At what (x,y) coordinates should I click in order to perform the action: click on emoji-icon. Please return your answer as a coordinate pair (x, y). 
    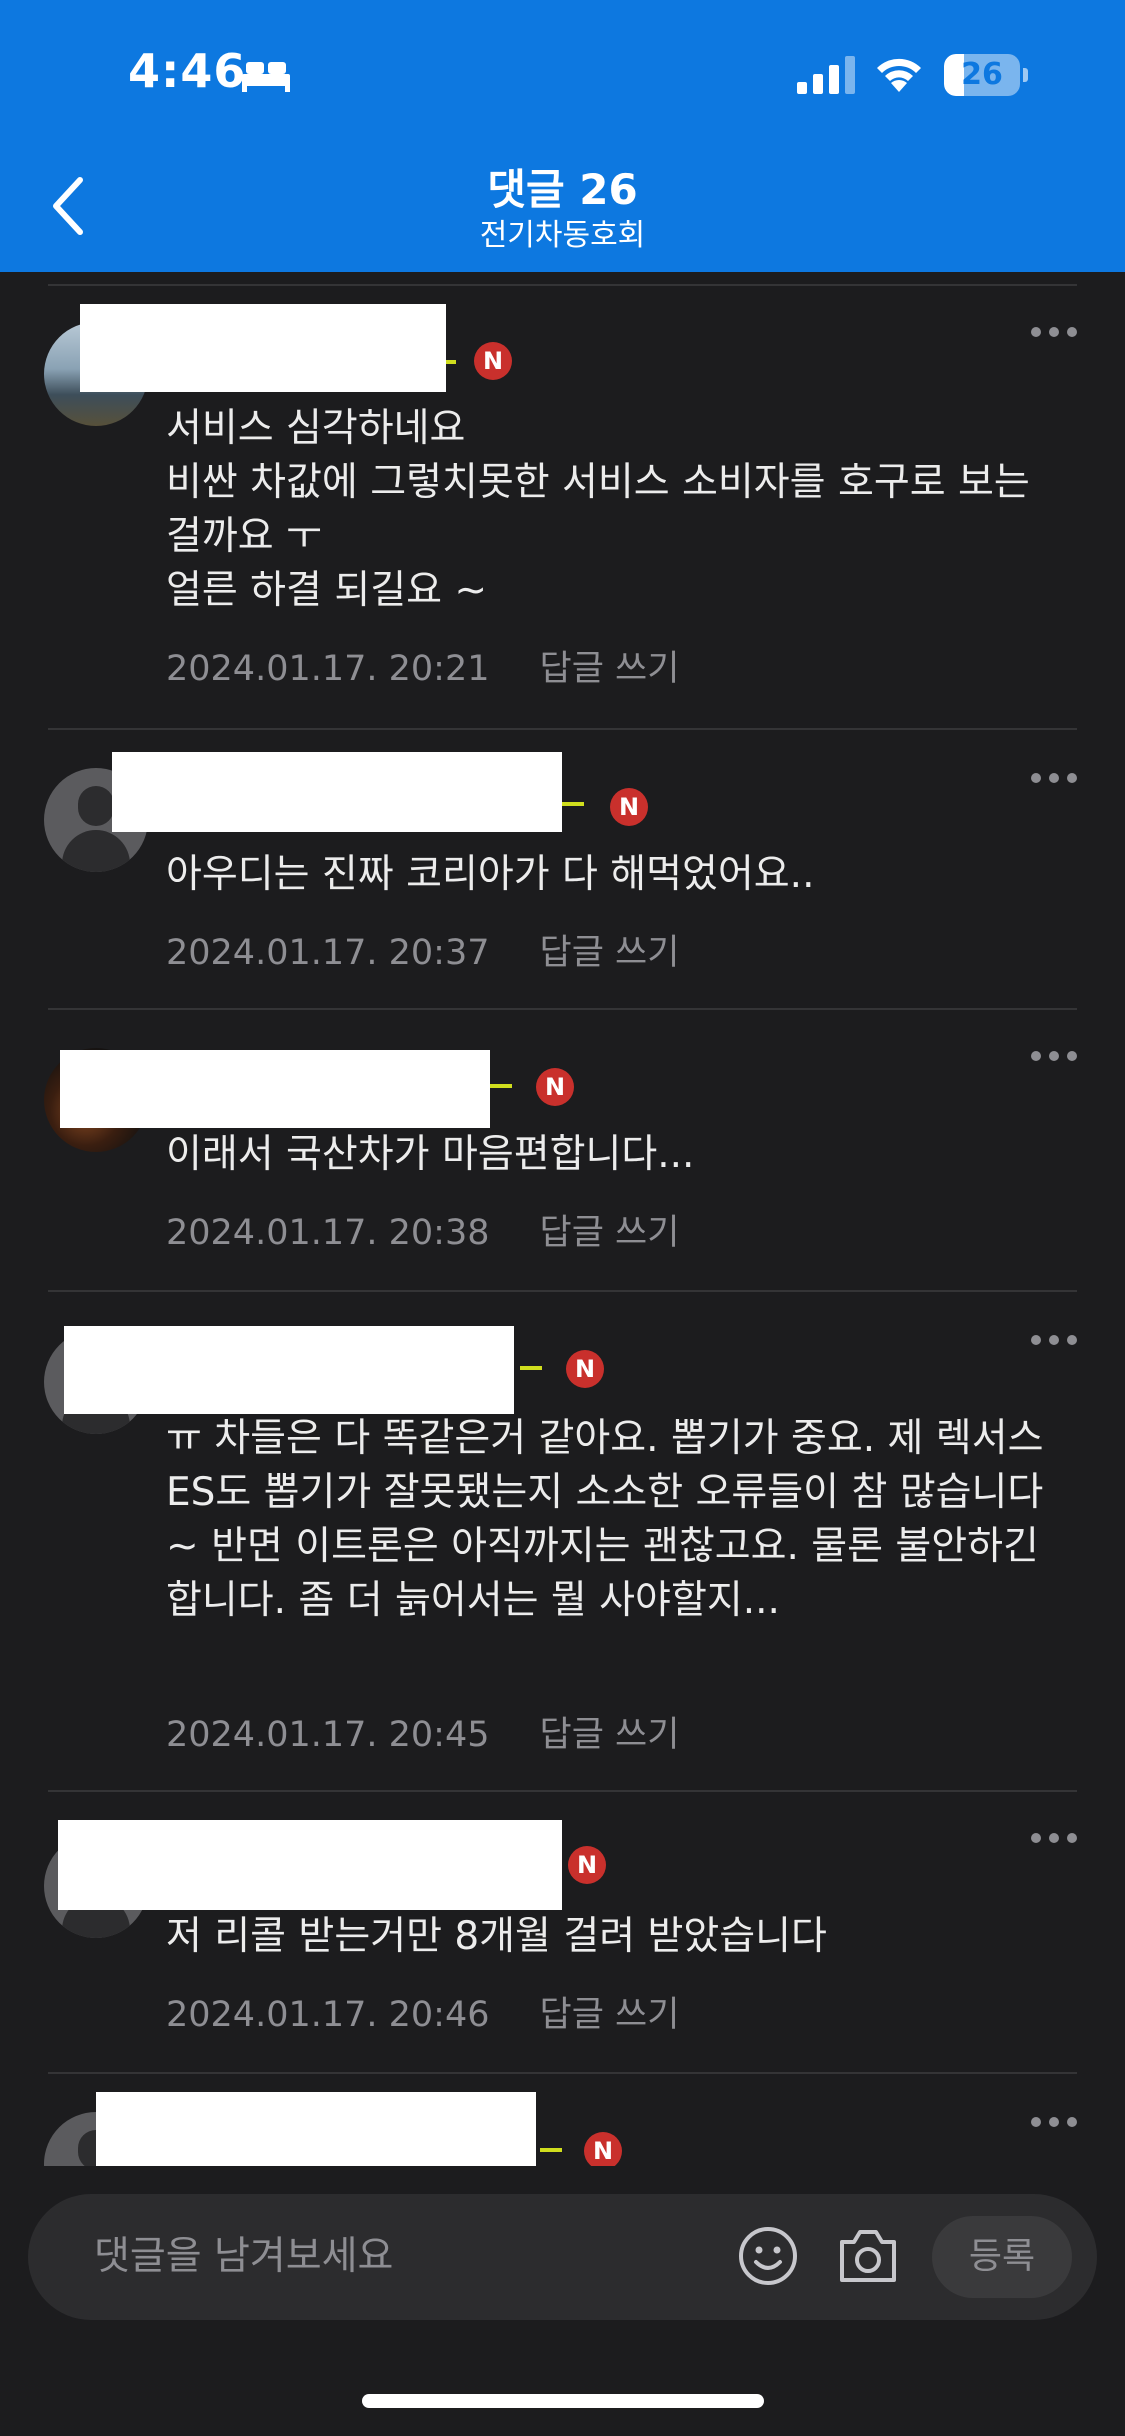
    Looking at the image, I should click on (768, 2256).